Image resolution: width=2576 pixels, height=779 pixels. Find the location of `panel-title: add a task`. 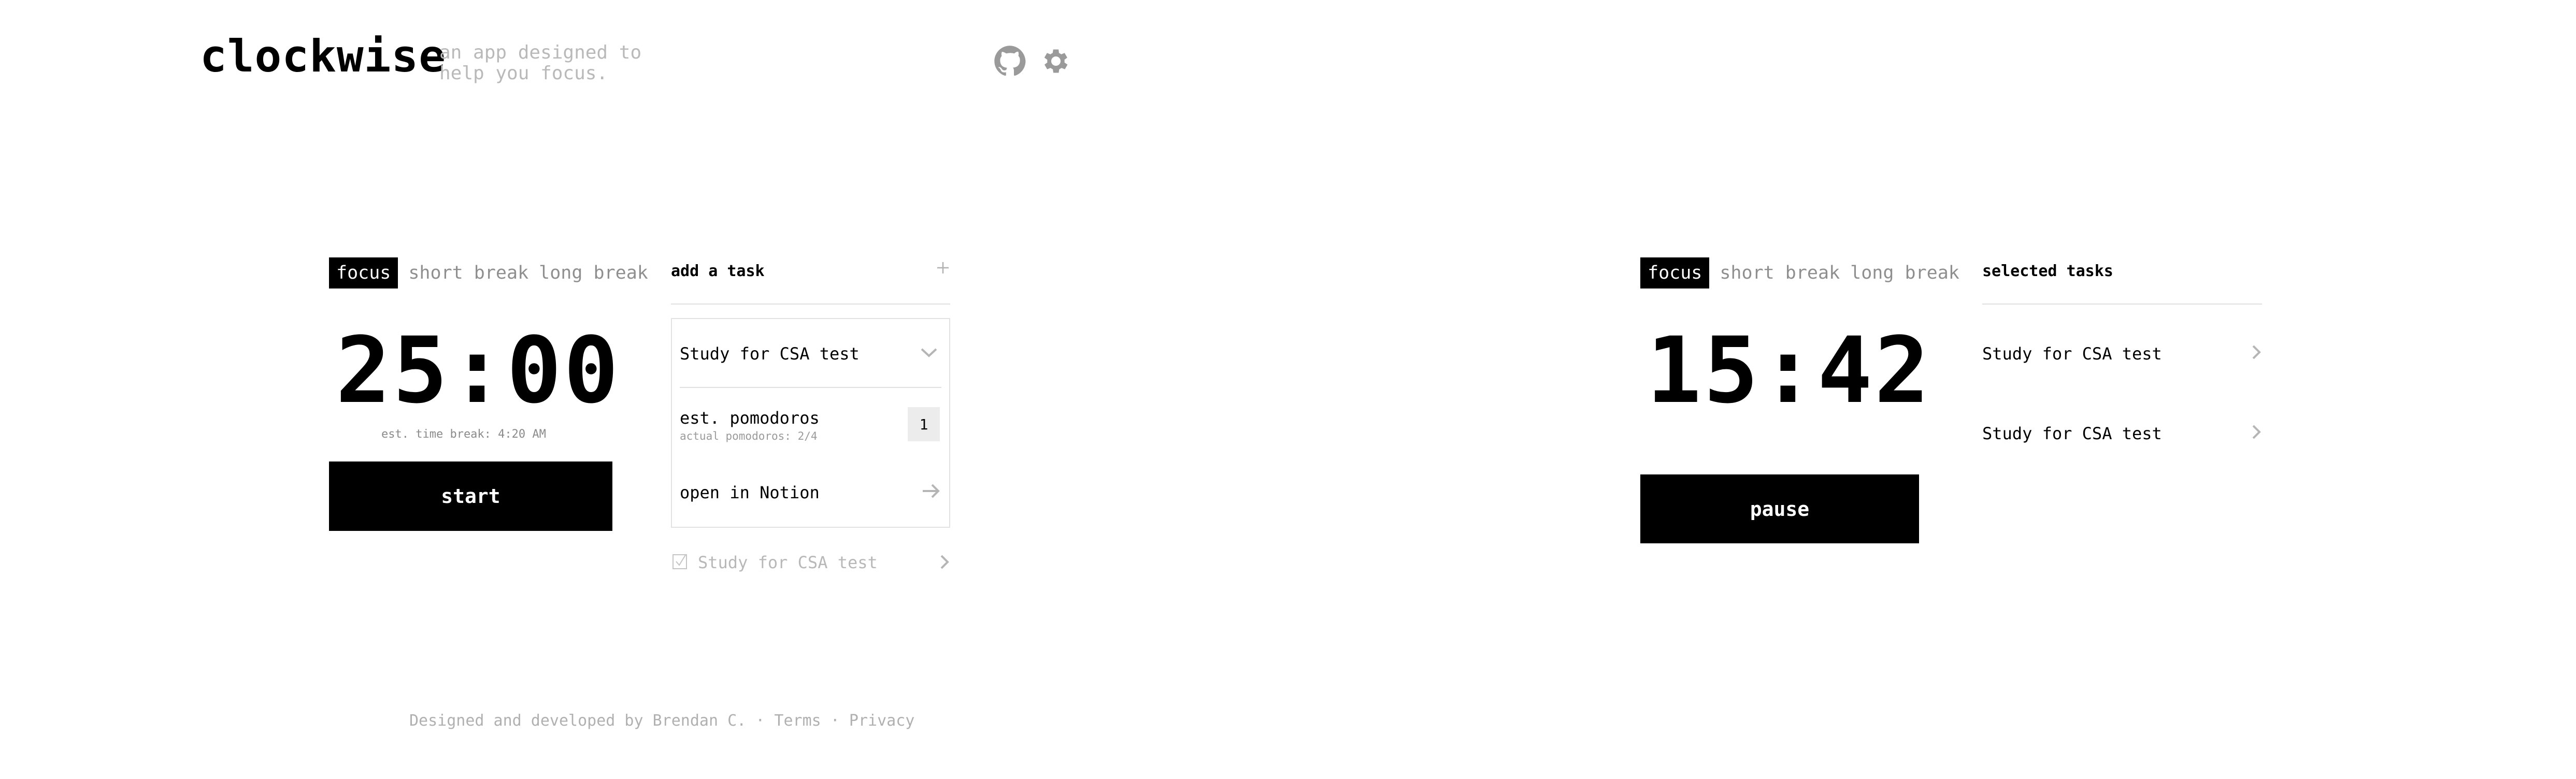

panel-title: add a task is located at coordinates (718, 271).